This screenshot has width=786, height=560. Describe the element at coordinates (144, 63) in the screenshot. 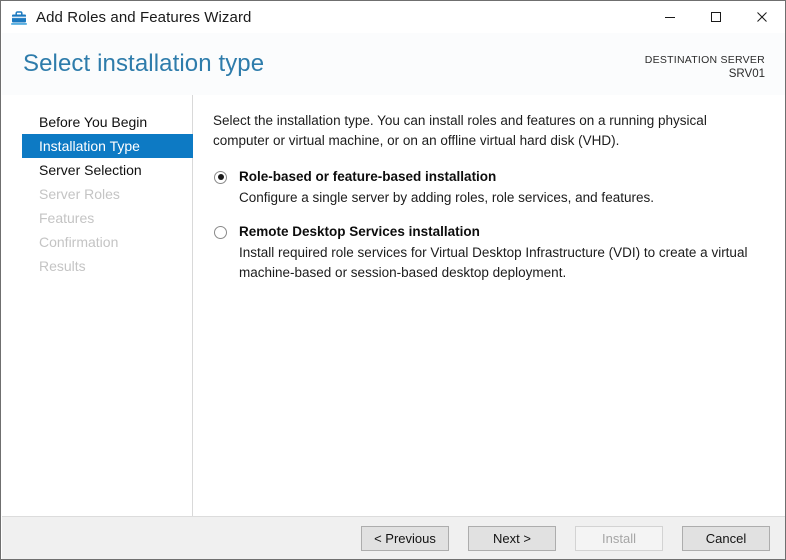

I see `page-title: Select installation type` at that location.